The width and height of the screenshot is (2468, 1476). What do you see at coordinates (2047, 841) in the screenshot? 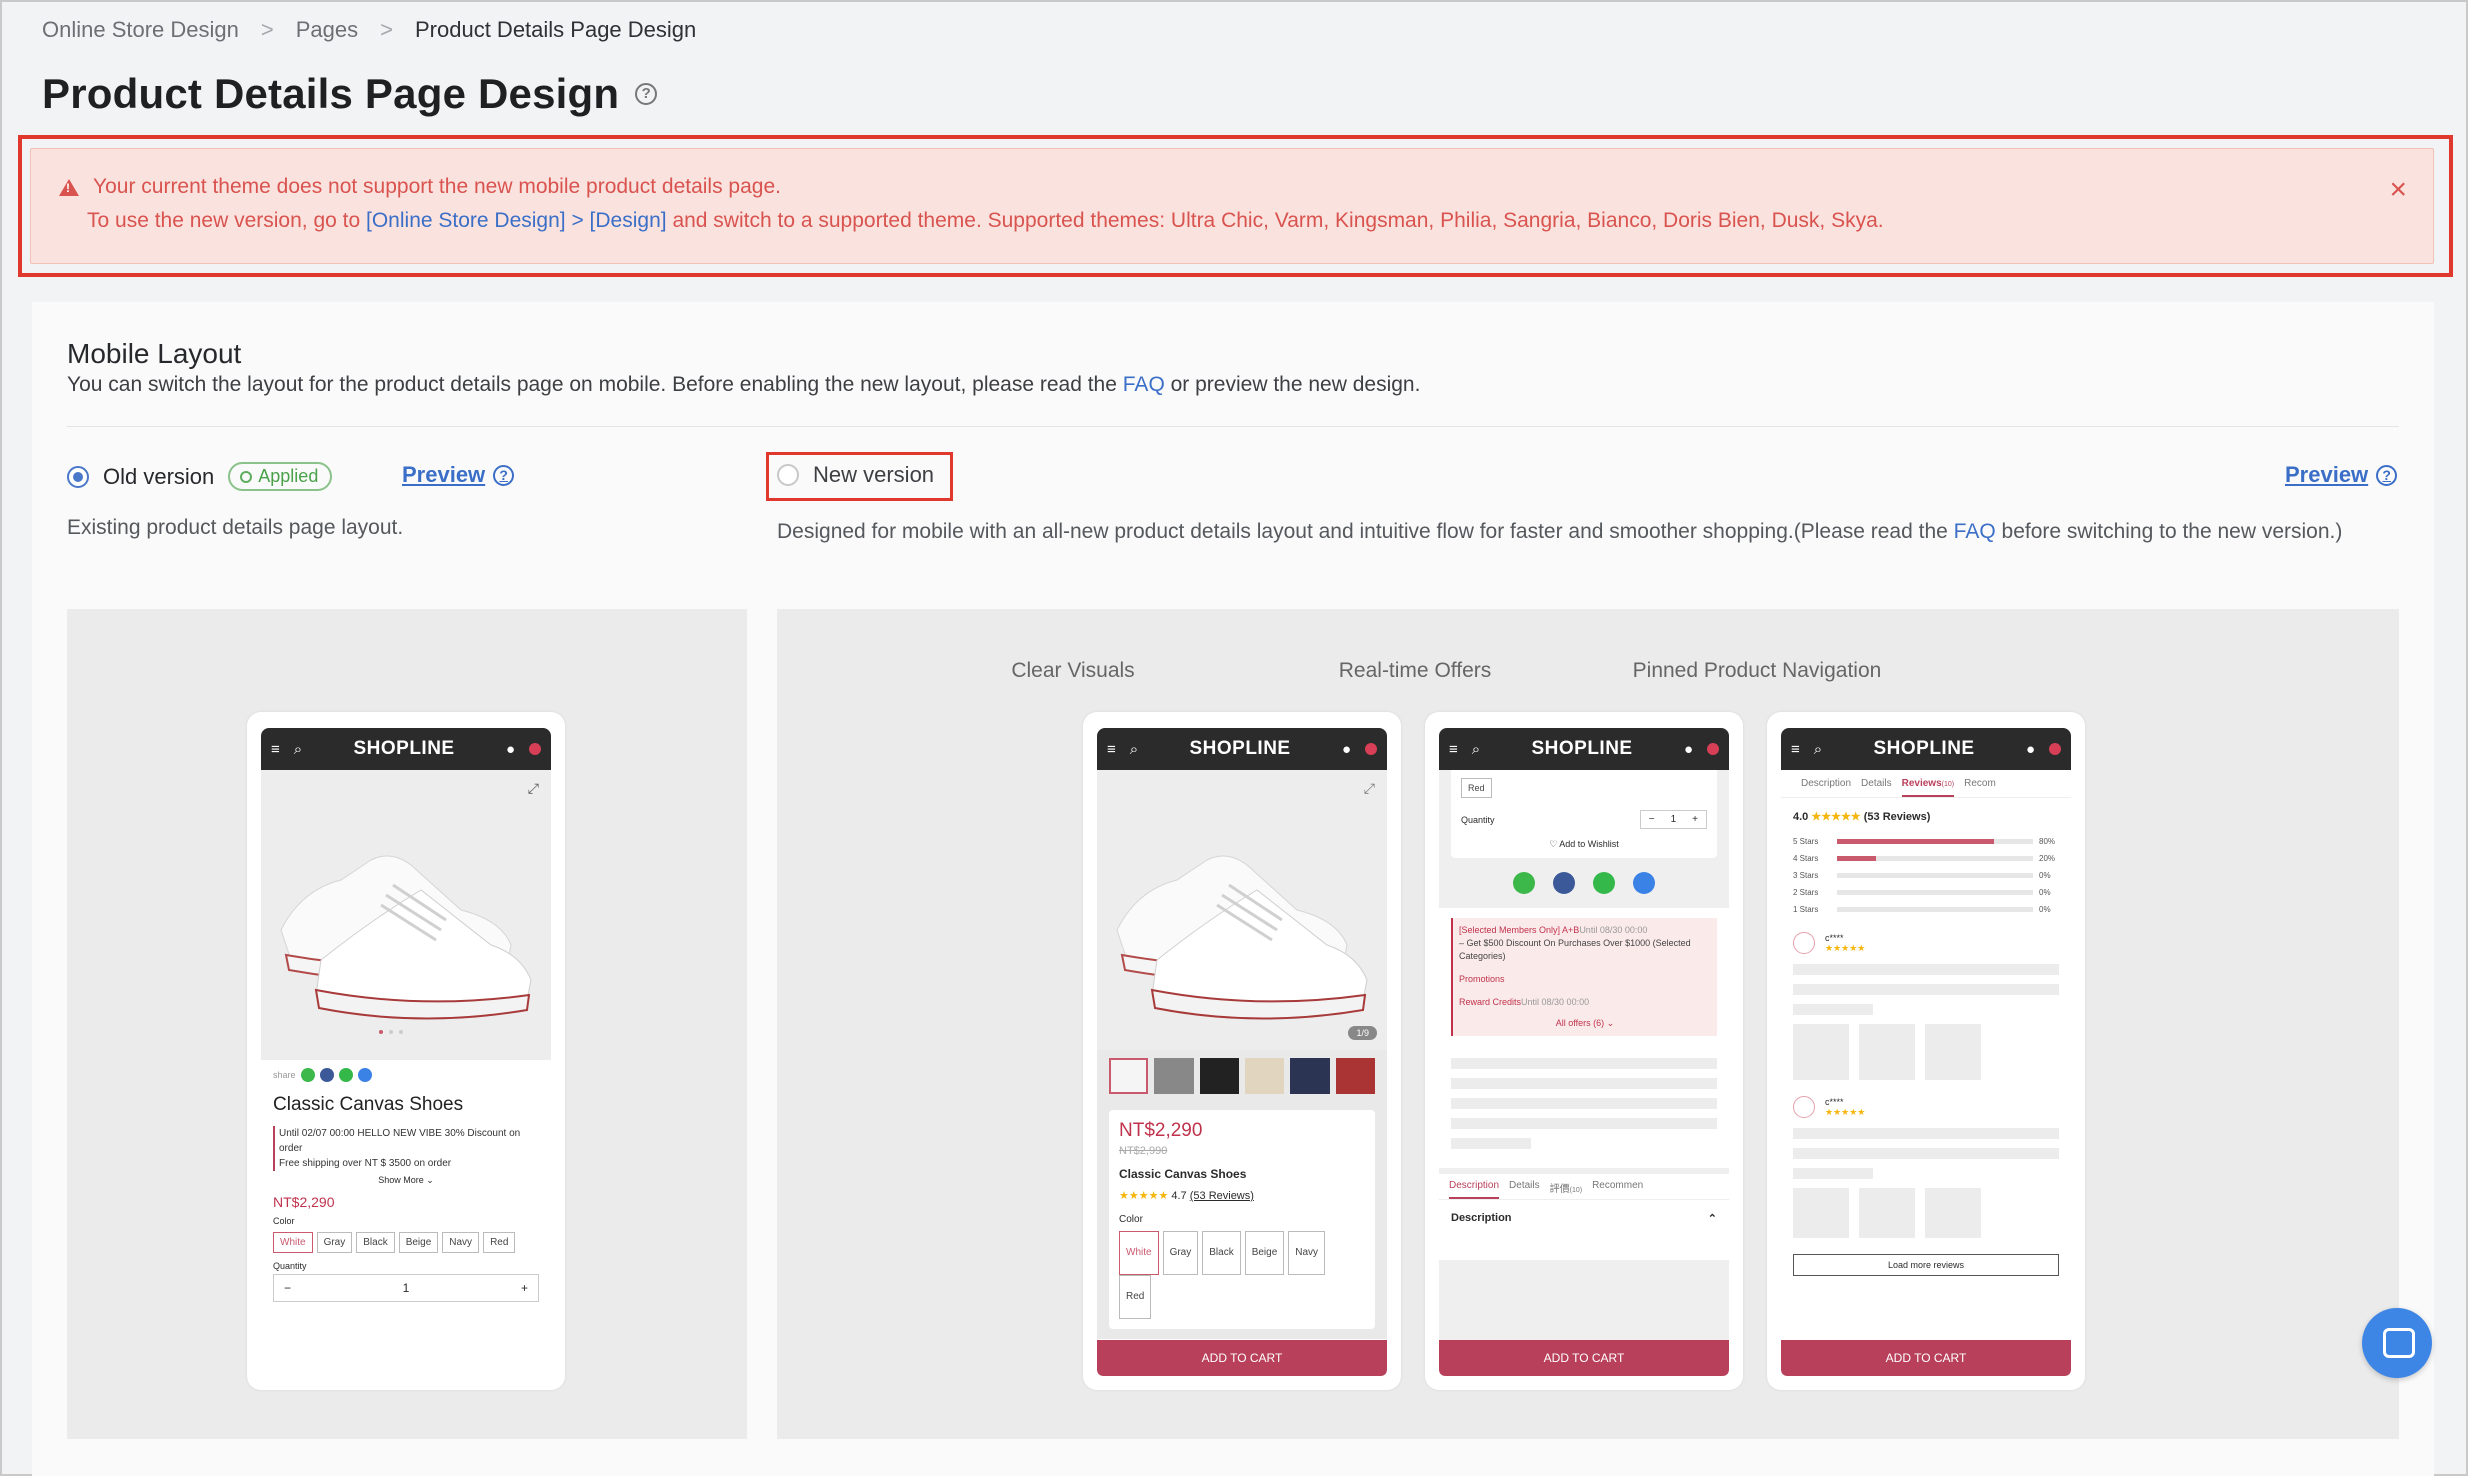
I see `star-row-pct: 80%` at bounding box center [2047, 841].